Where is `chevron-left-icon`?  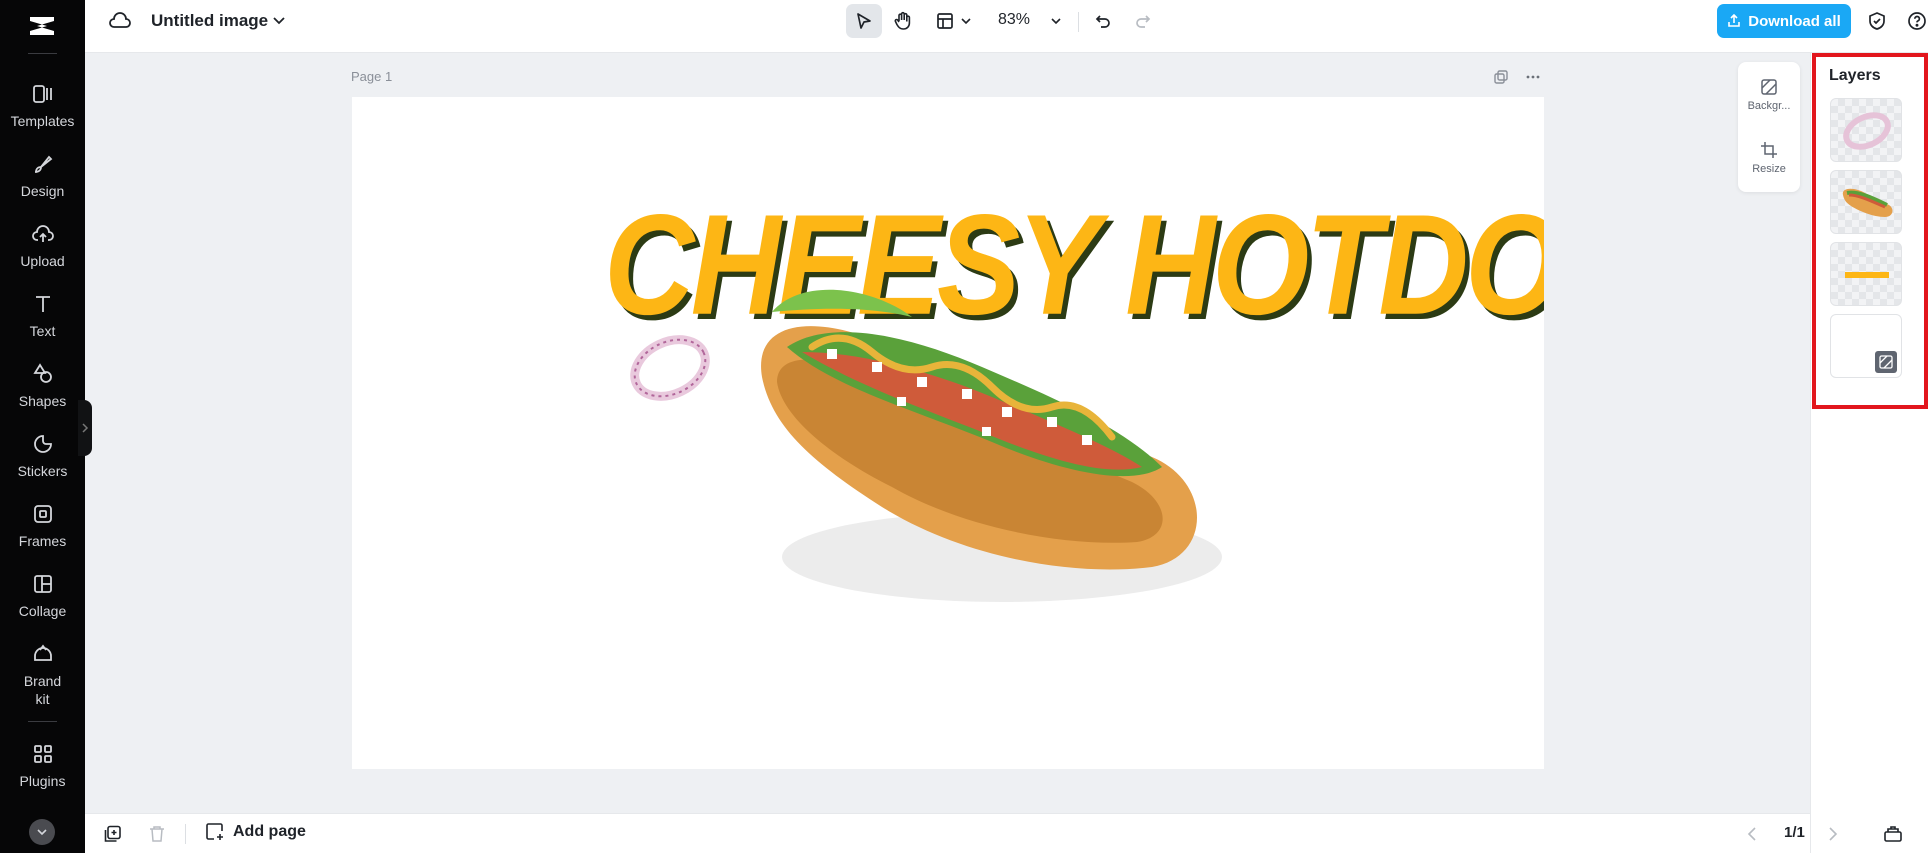 chevron-left-icon is located at coordinates (1751, 834).